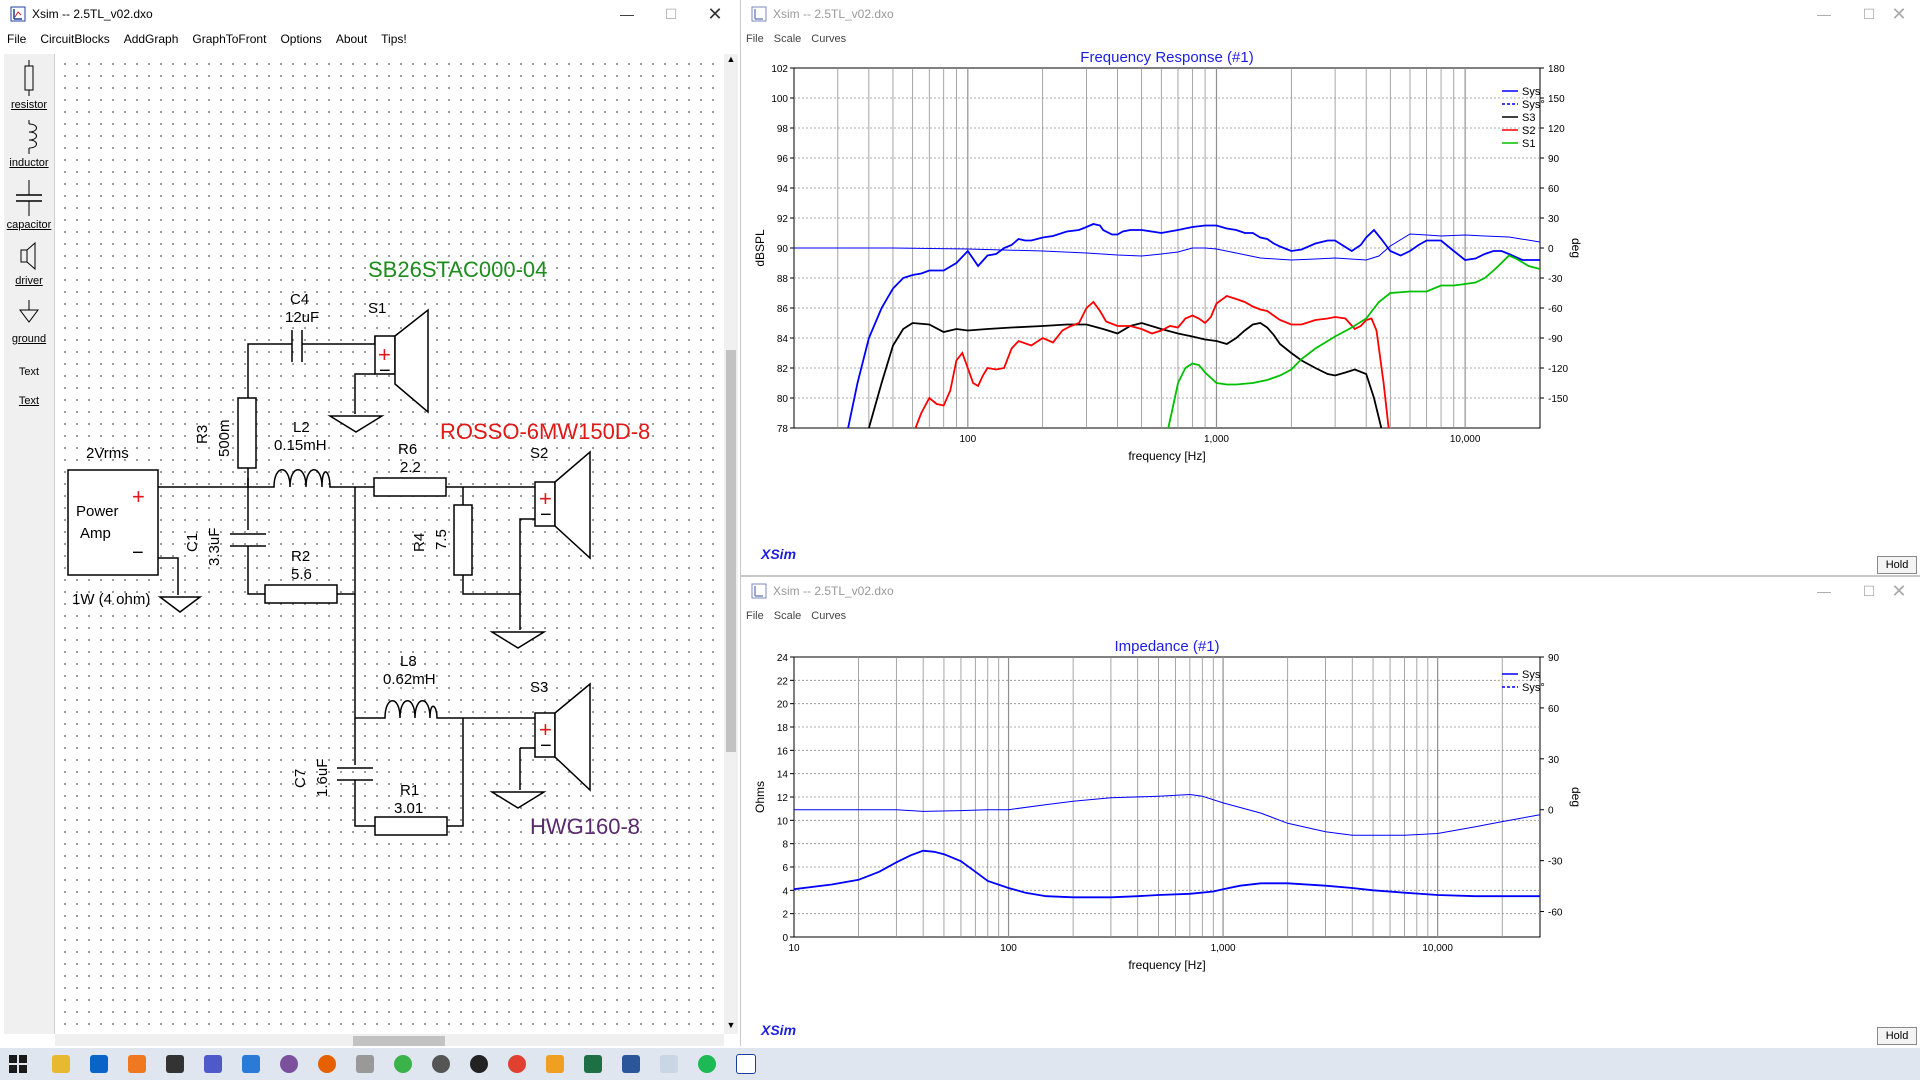 The image size is (1920, 1080). What do you see at coordinates (312, 478) in the screenshot?
I see `inductor-l2` at bounding box center [312, 478].